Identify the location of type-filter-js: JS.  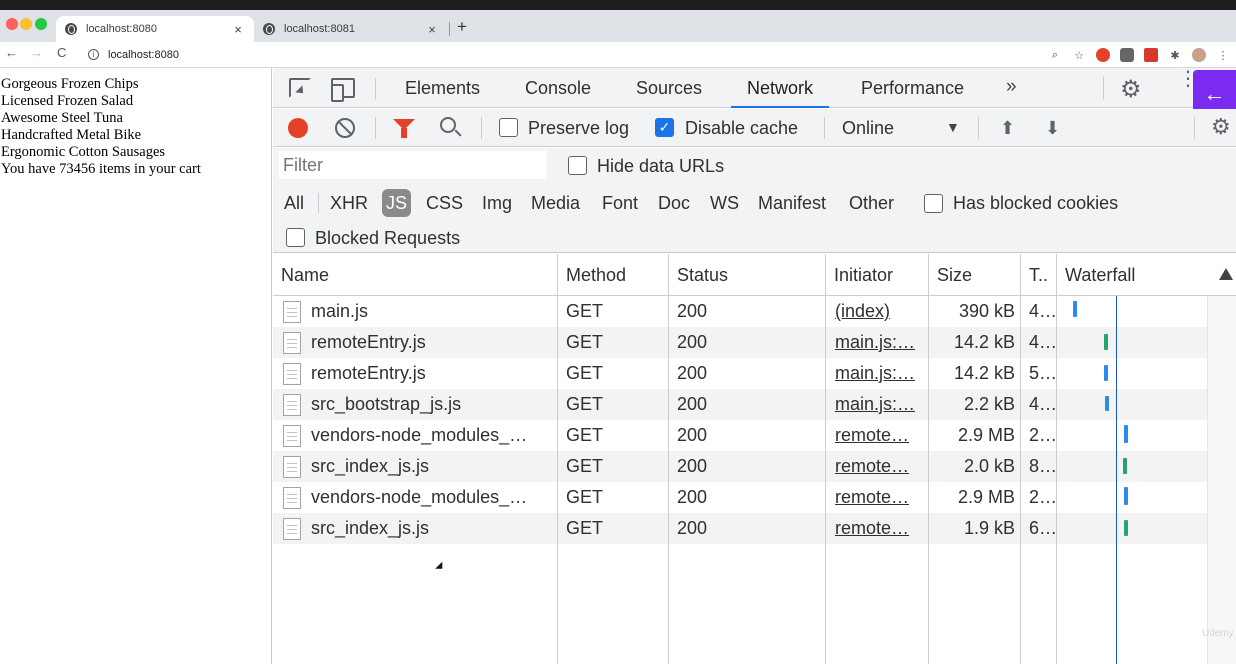
(397, 203).